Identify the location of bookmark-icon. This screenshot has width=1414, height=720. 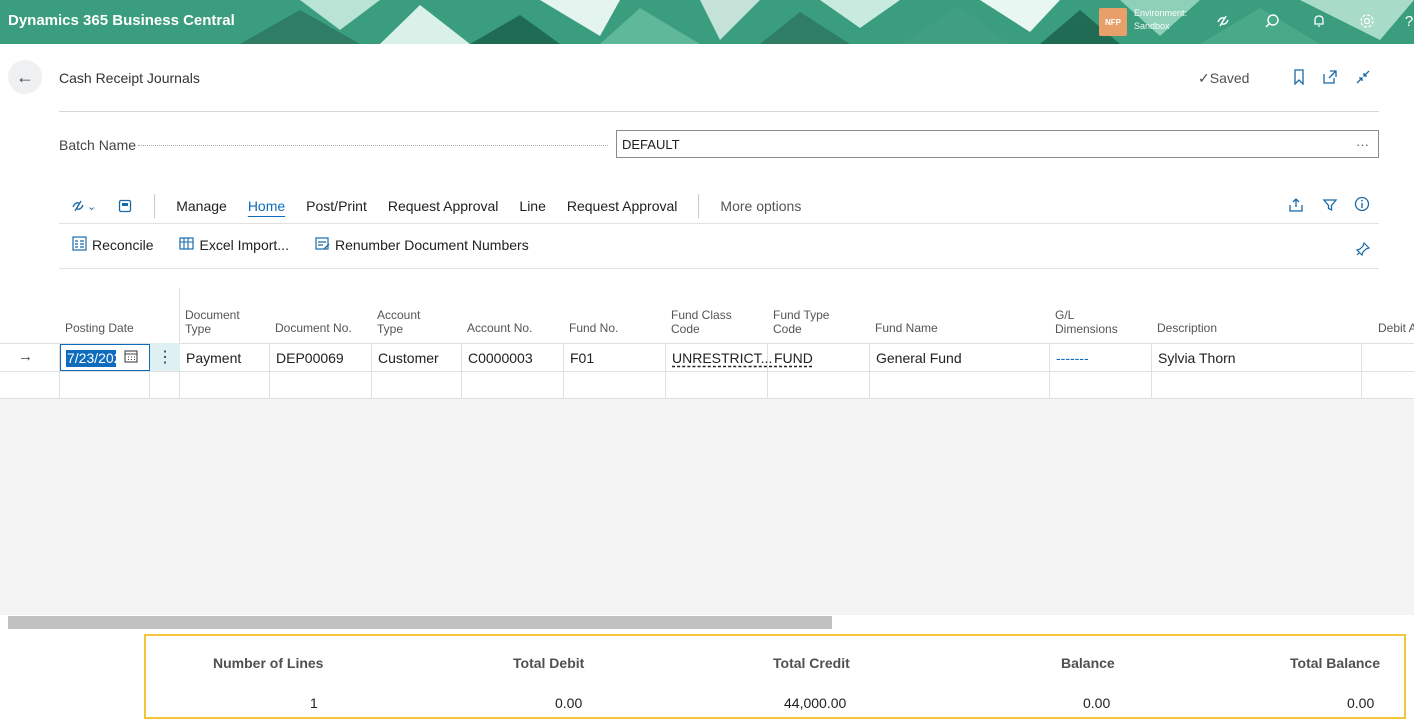
(1299, 77).